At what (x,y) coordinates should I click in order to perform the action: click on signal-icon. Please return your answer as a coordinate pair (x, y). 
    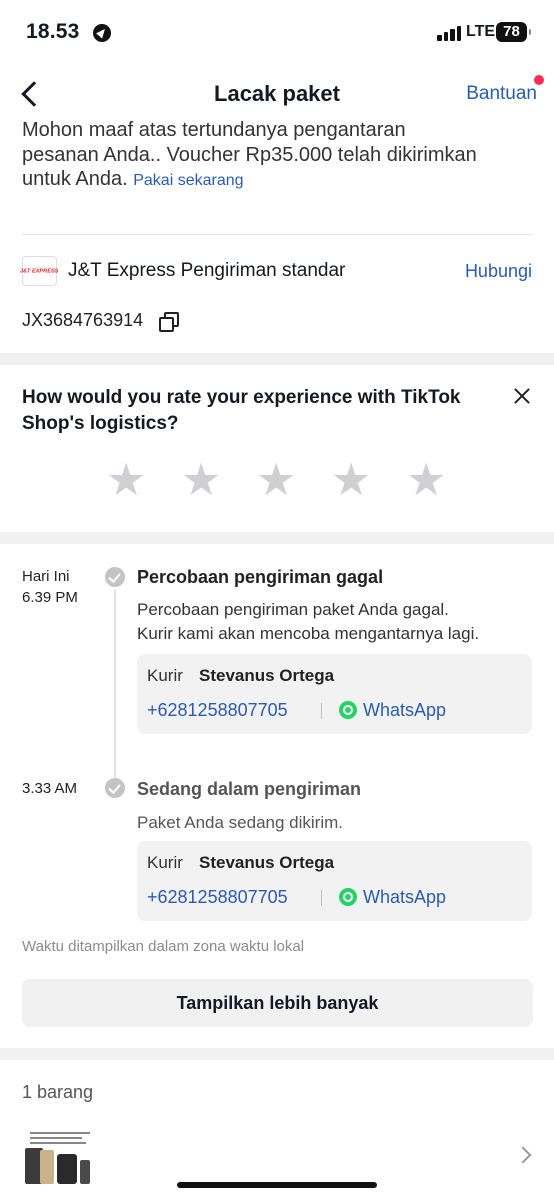
    Looking at the image, I should click on (450, 32).